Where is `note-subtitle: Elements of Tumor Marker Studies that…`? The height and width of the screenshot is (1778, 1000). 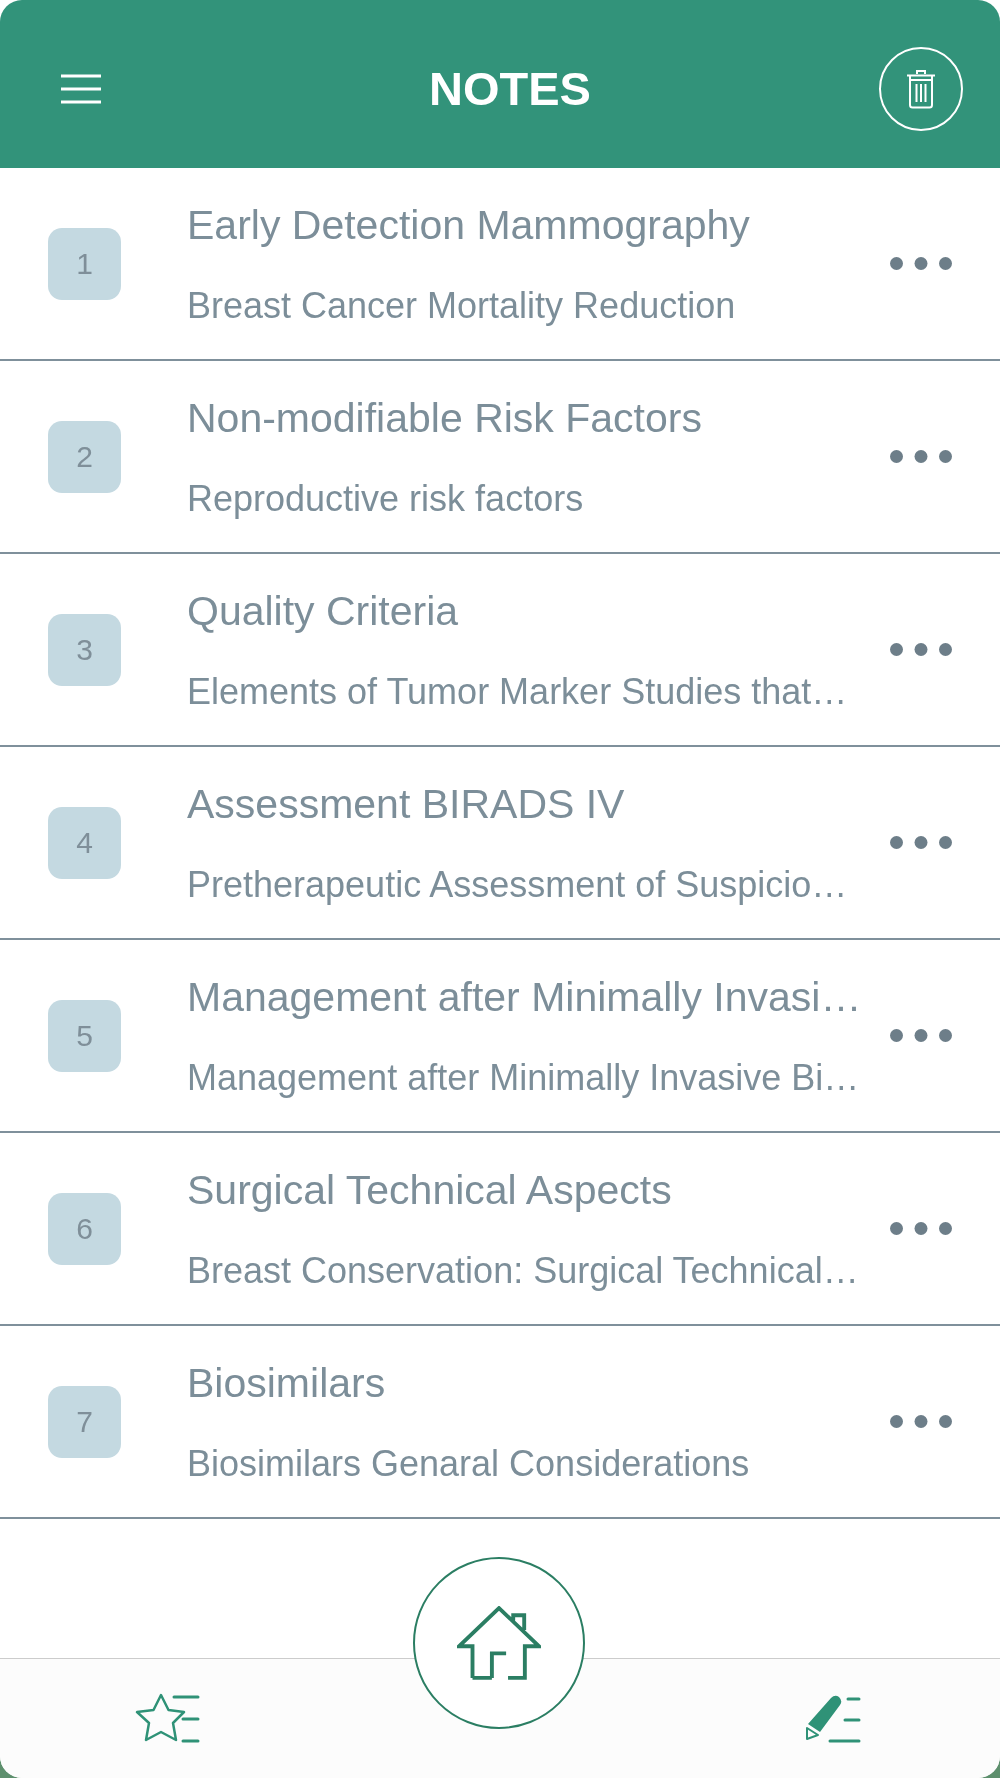 note-subtitle: Elements of Tumor Marker Studies that… is located at coordinates (517, 691).